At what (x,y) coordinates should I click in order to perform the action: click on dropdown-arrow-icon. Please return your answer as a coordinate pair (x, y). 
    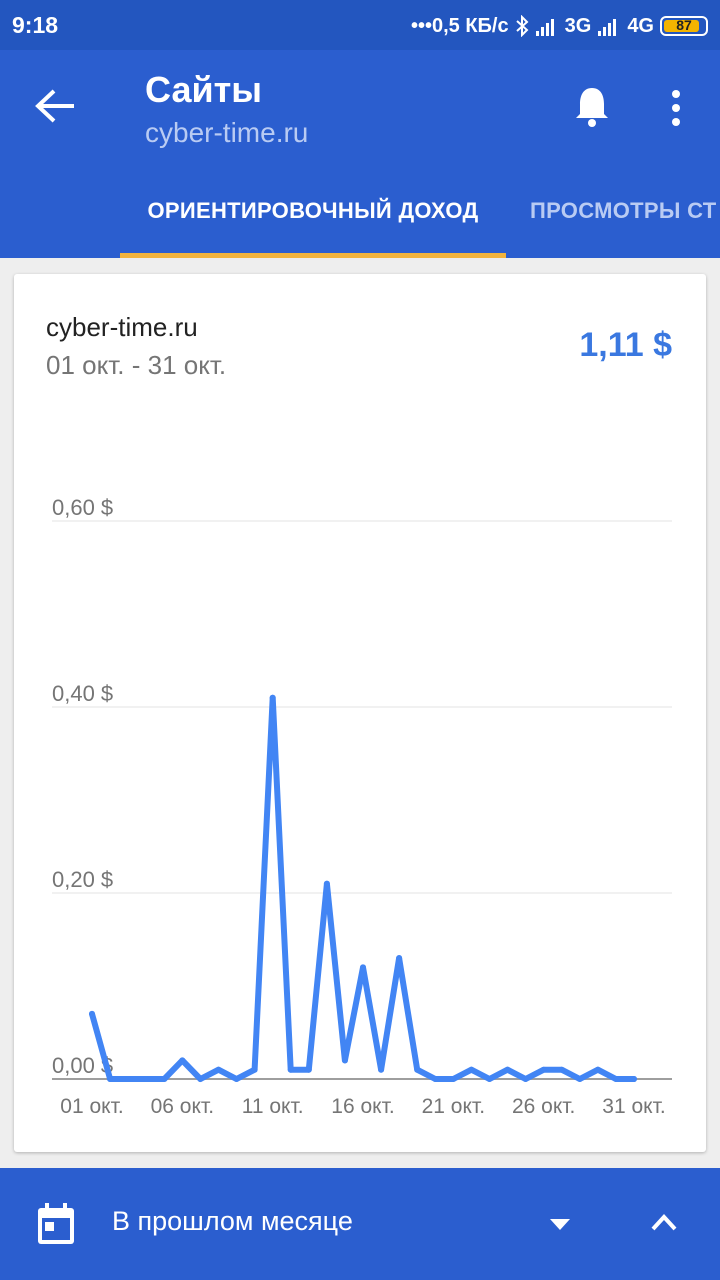
    Looking at the image, I should click on (560, 1224).